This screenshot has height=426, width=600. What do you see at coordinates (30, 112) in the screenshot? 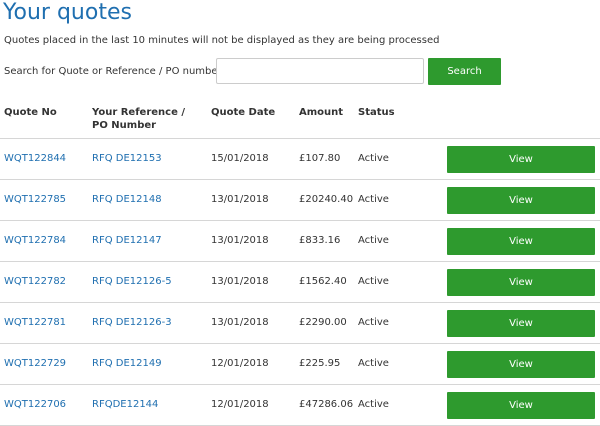
I see `header-quote-no: Quote No` at bounding box center [30, 112].